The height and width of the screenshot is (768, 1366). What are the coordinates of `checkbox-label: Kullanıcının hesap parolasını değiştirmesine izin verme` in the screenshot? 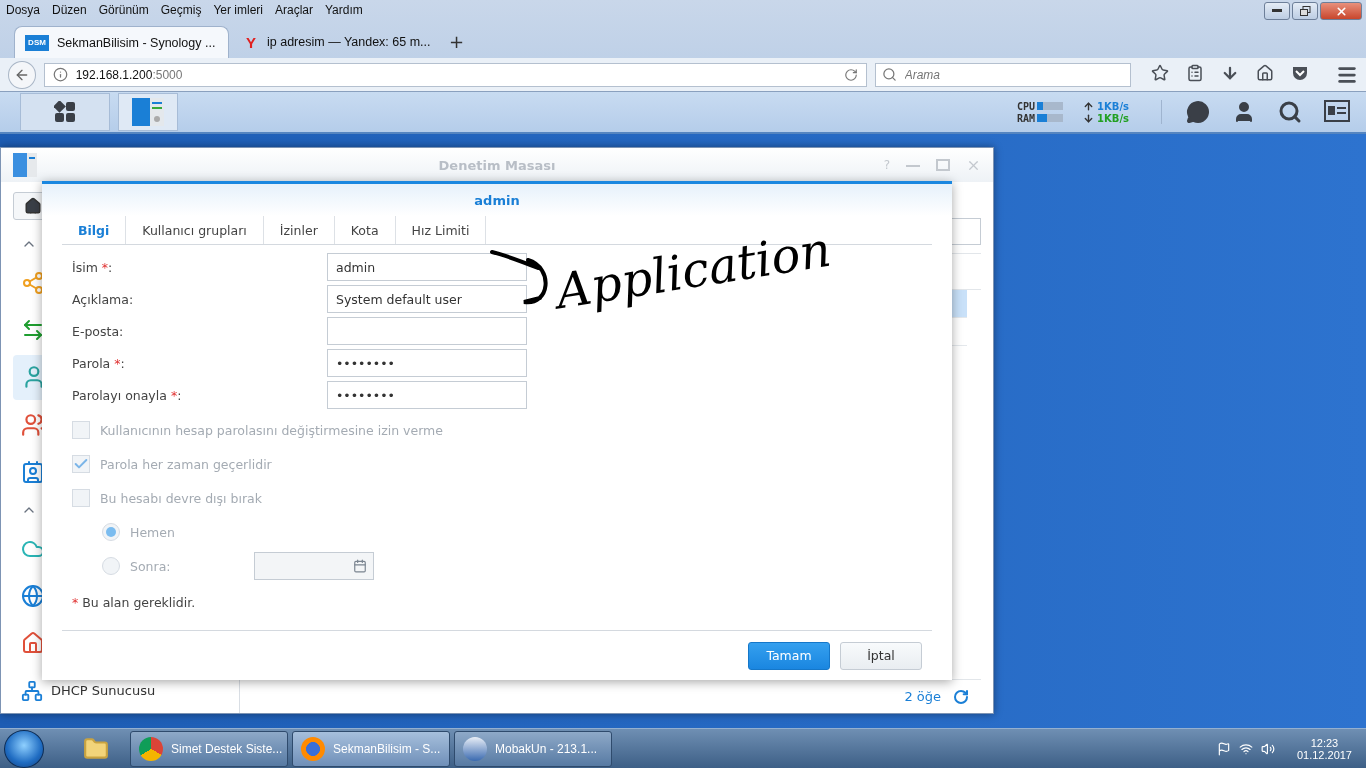 It's located at (271, 430).